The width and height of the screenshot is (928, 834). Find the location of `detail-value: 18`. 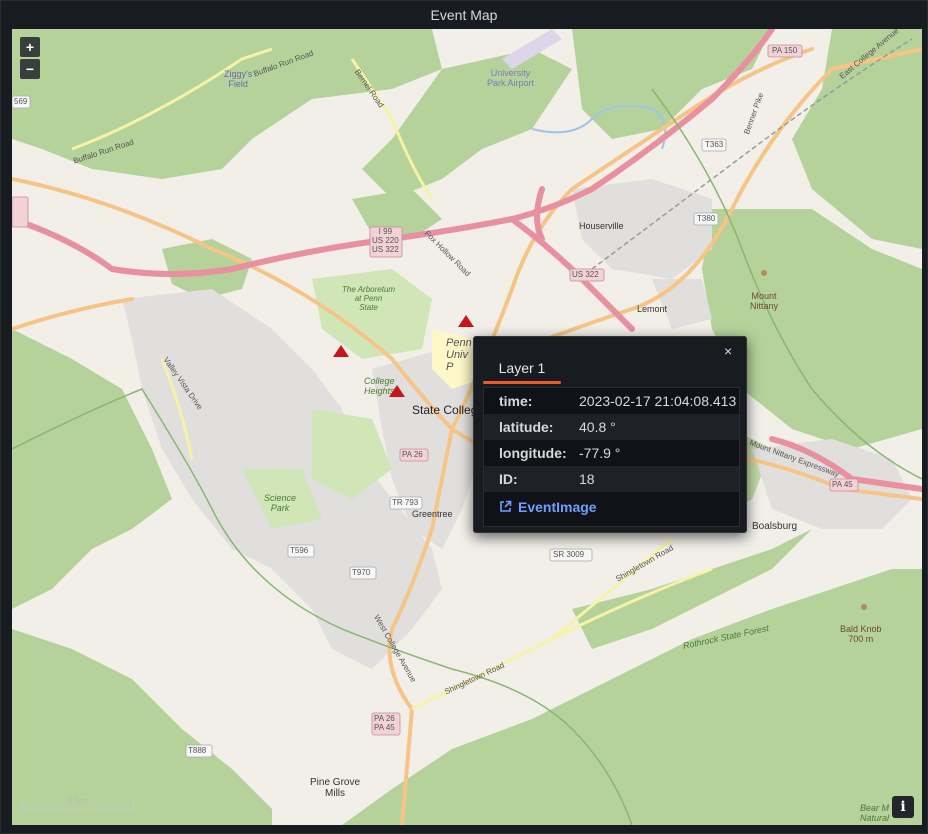

detail-value: 18 is located at coordinates (587, 479).